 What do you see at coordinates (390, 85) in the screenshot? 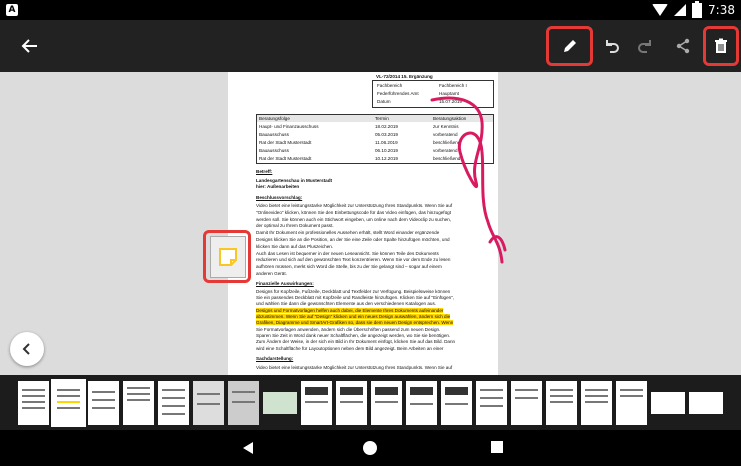
I see `meta-key: Fachbereich` at bounding box center [390, 85].